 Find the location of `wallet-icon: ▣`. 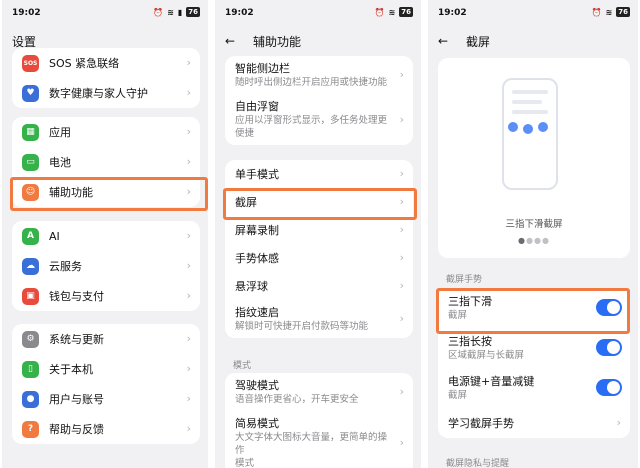

wallet-icon: ▣ is located at coordinates (30, 296).